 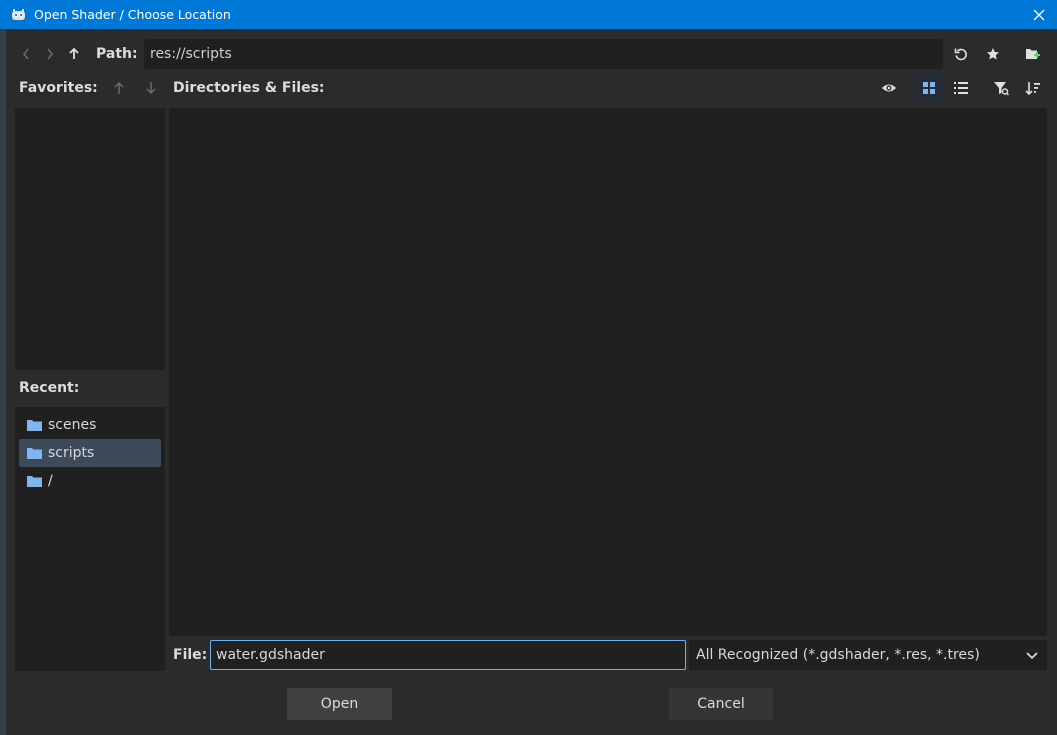 What do you see at coordinates (74, 54) in the screenshot?
I see `arrow-up-icon` at bounding box center [74, 54].